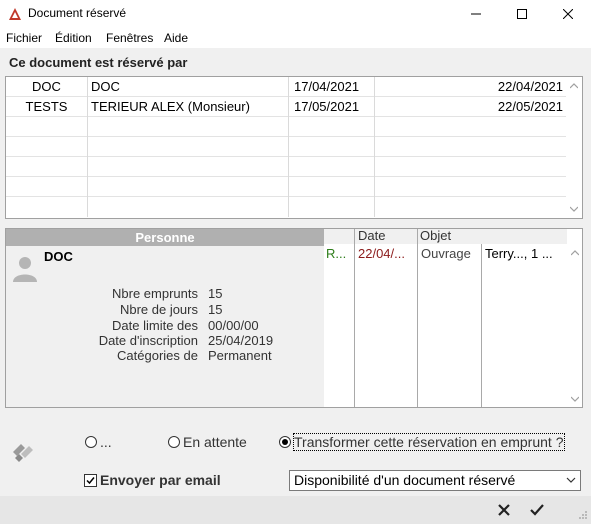 The height and width of the screenshot is (524, 591). Describe the element at coordinates (165, 237) in the screenshot. I see `person-header: Personne` at that location.